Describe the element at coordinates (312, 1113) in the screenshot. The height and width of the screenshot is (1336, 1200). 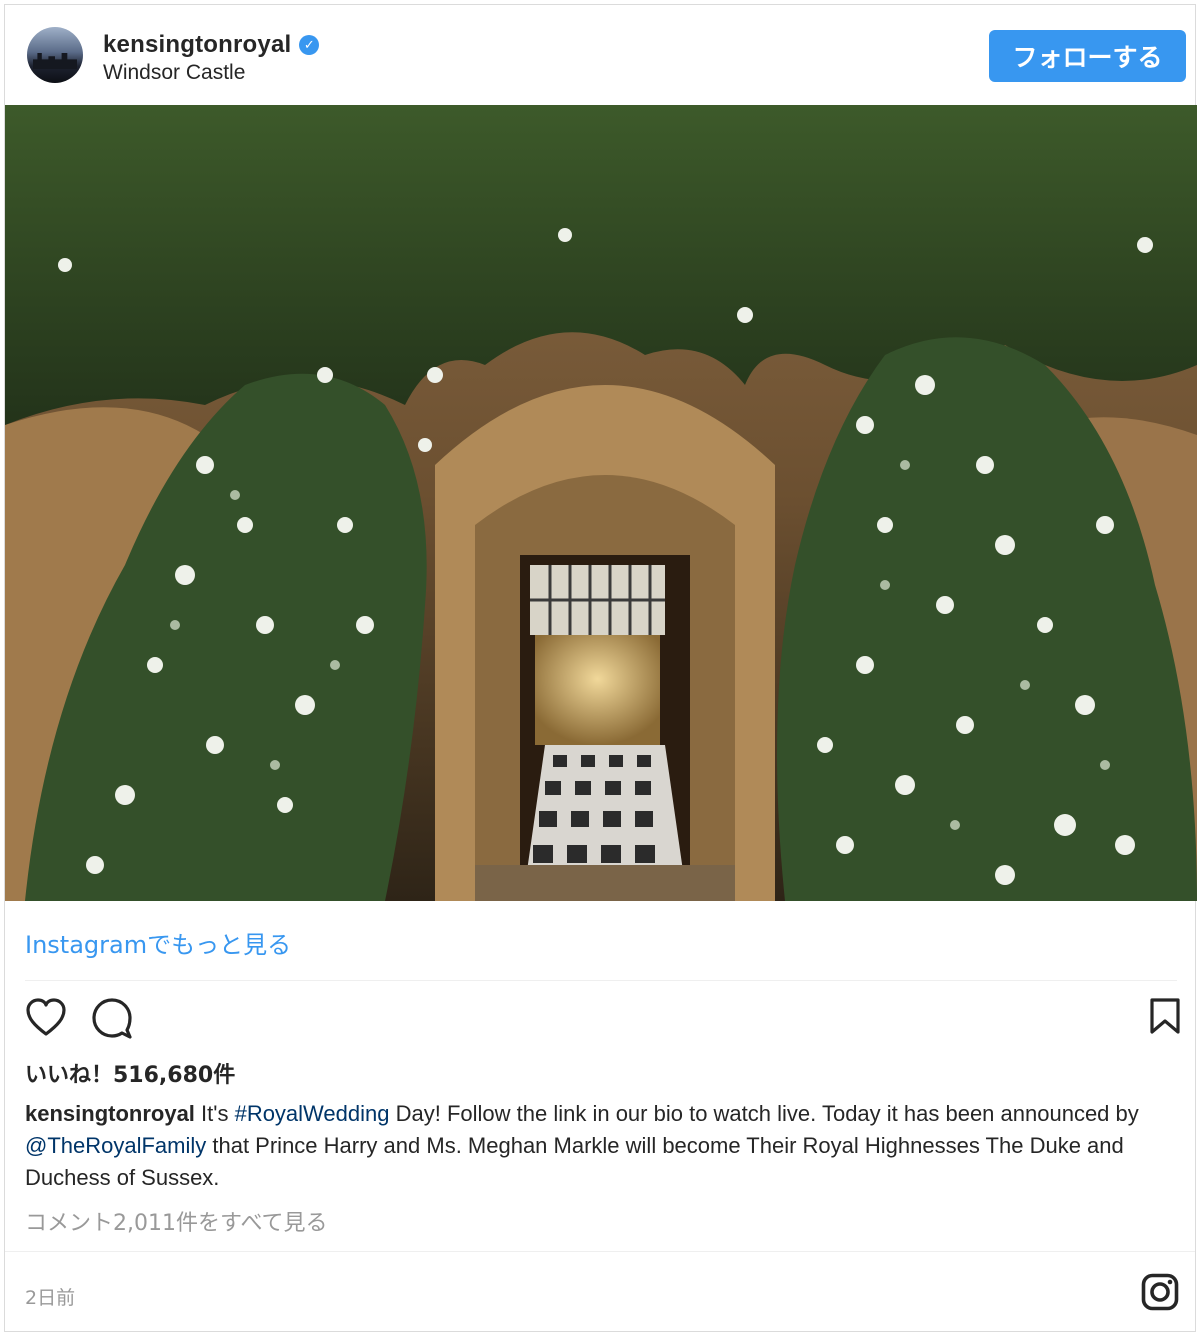
I see `hashtag-link: #RoyalWedding` at that location.